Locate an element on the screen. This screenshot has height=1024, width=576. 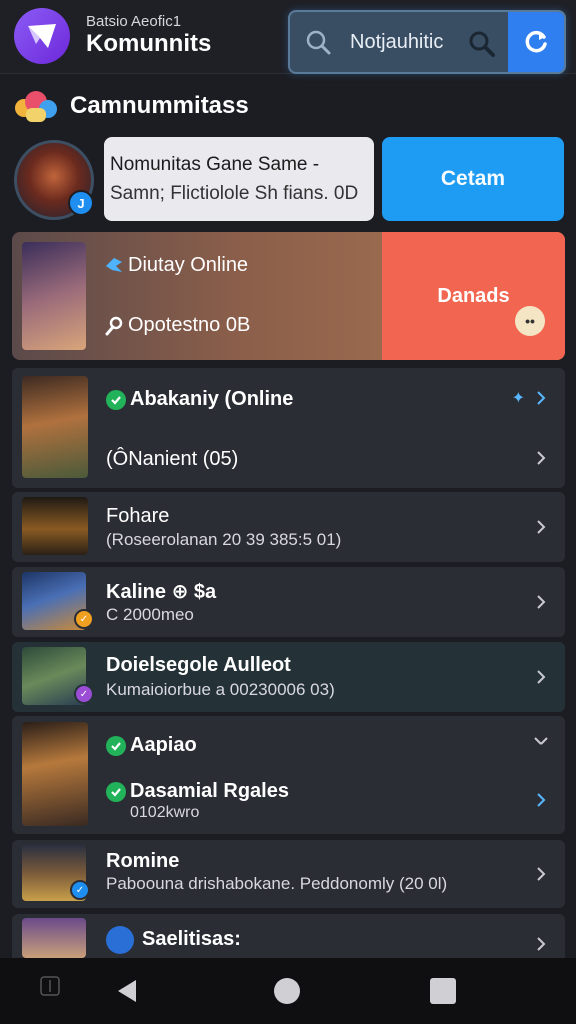
list-item-title-row: Aapiao is located at coordinates (151, 745).